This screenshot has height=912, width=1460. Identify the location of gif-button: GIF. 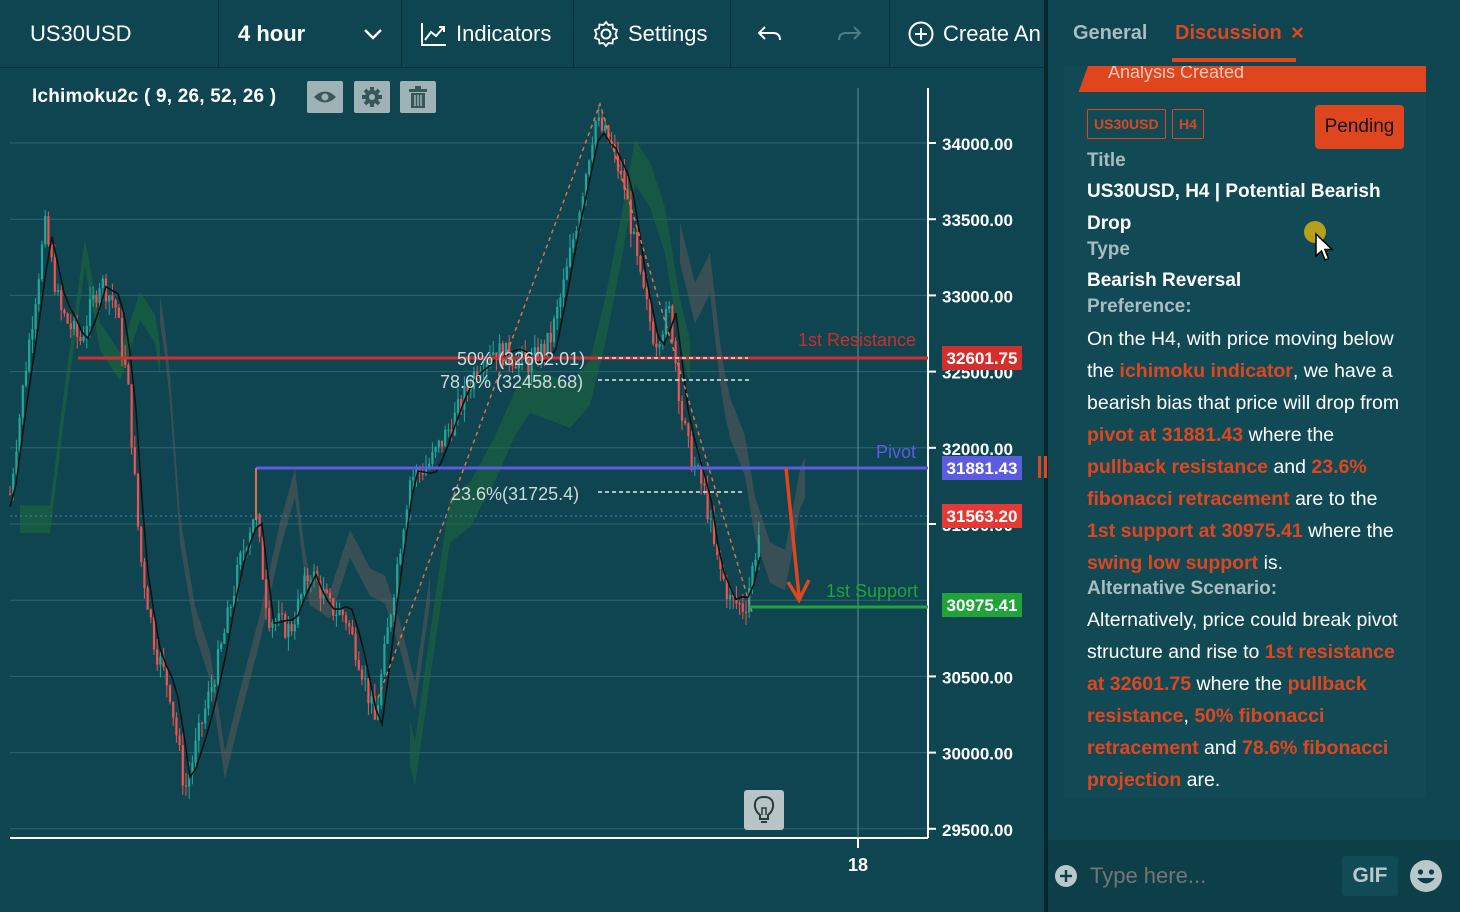
(1370, 876).